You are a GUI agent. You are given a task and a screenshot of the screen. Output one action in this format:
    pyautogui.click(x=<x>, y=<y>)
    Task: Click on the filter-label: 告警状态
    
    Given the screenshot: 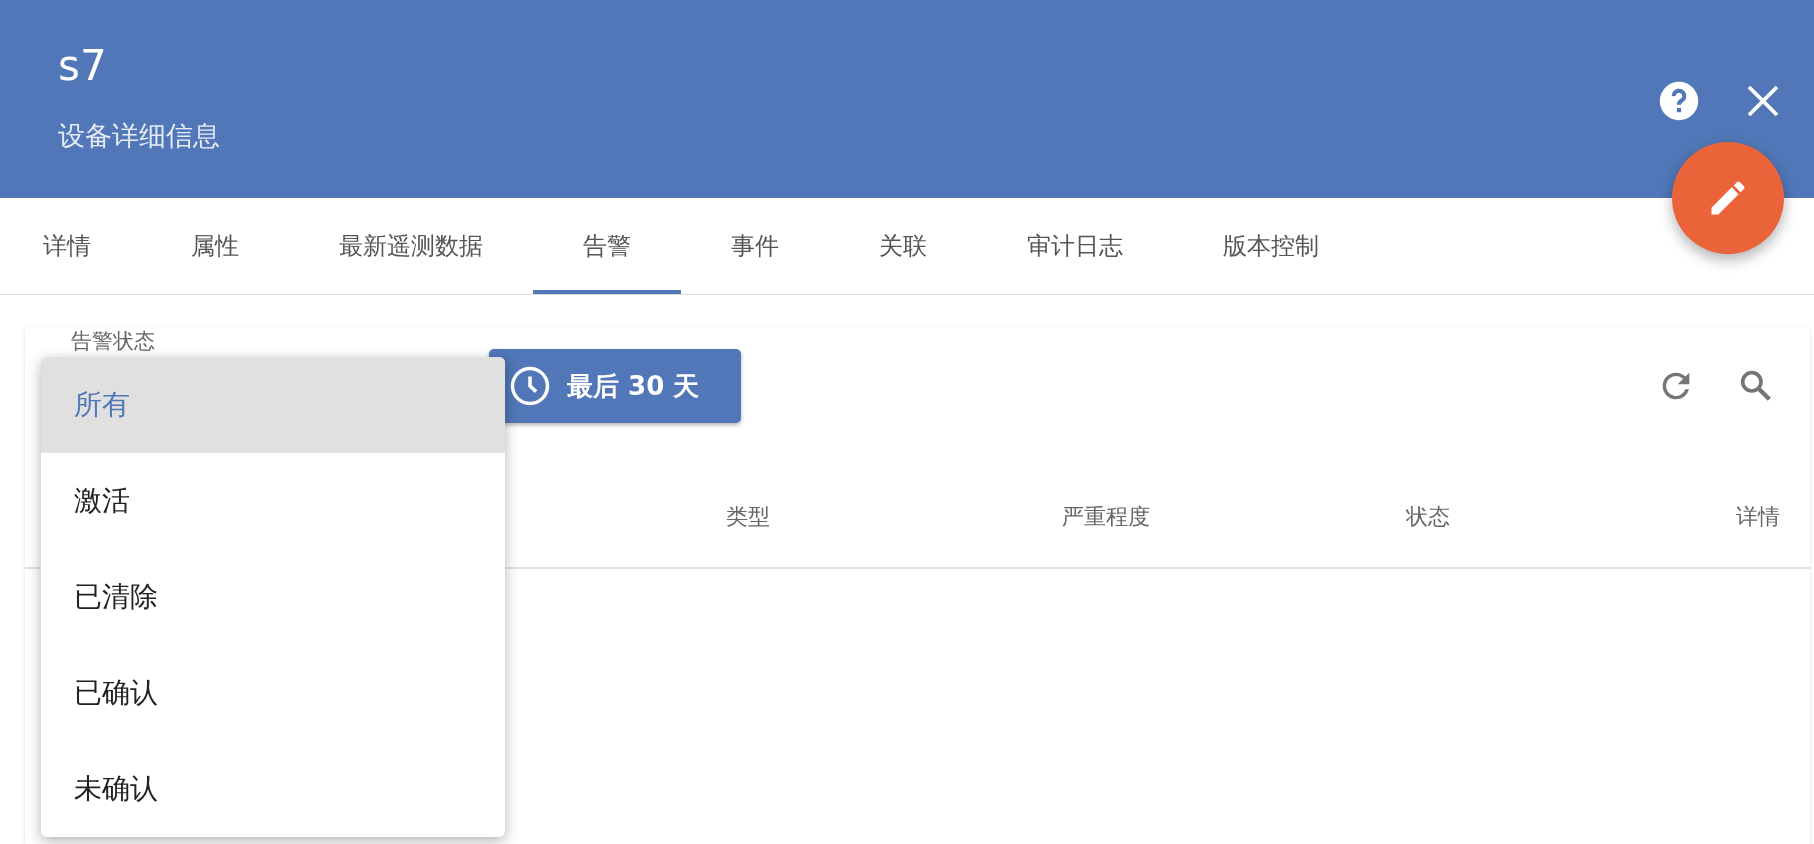 What is the action you would take?
    pyautogui.click(x=113, y=341)
    